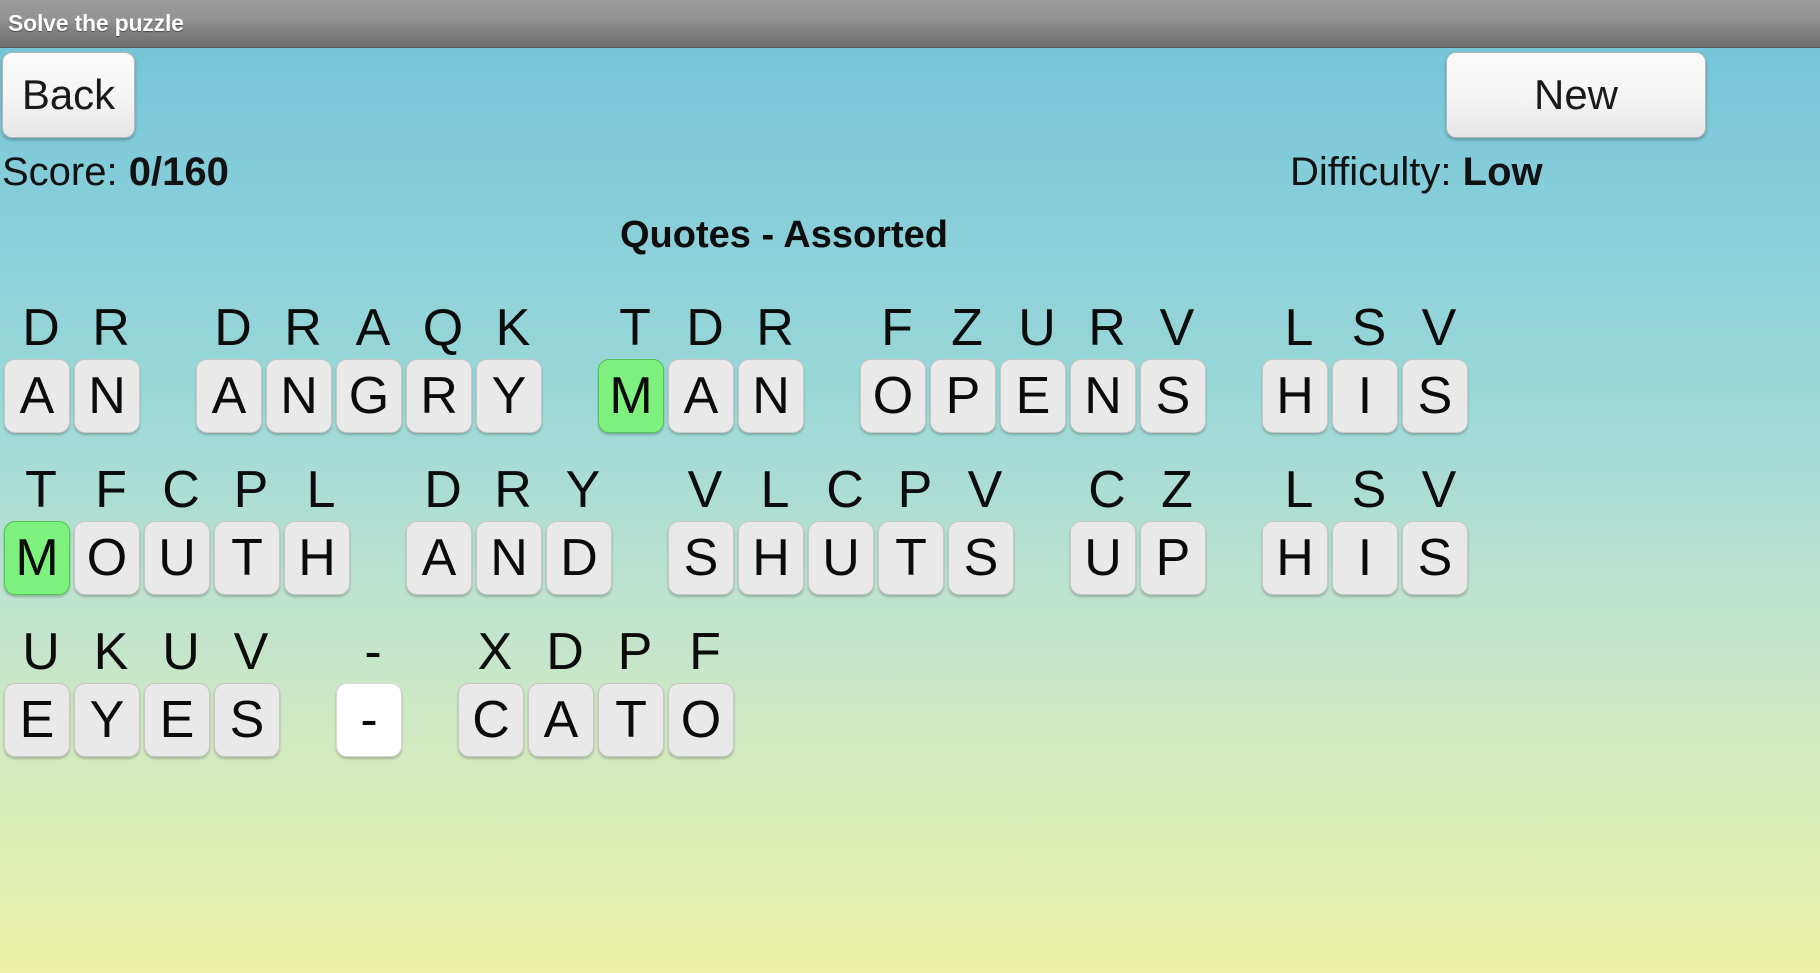 This screenshot has width=1820, height=973. Describe the element at coordinates (369, 720) in the screenshot. I see `punctuation-tile: -` at that location.